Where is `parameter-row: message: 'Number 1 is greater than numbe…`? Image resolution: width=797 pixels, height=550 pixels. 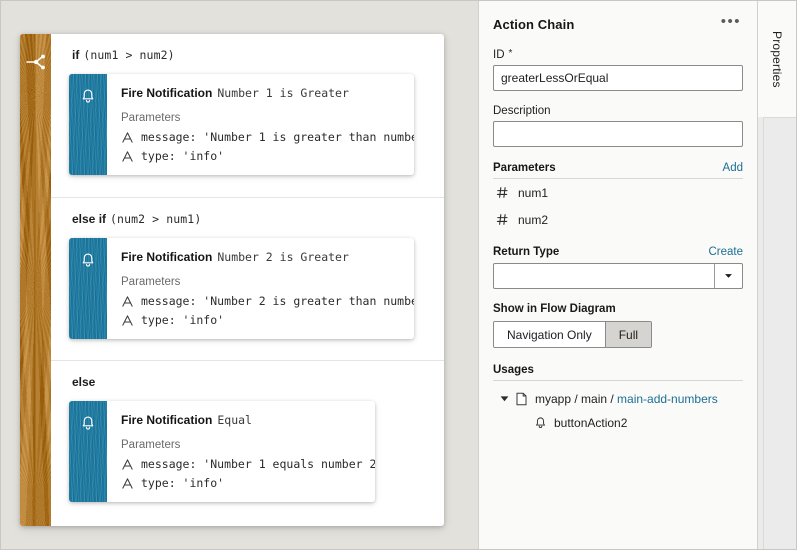
parameter-row: message: 'Number 1 is greater than numbe… is located at coordinates (267, 137).